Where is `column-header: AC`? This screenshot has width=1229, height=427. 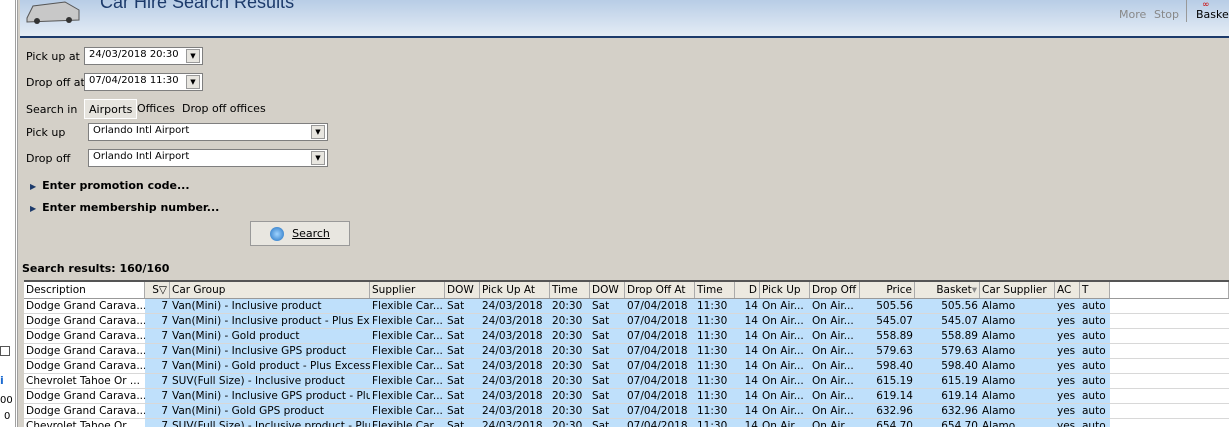
column-header: AC is located at coordinates (1067, 290).